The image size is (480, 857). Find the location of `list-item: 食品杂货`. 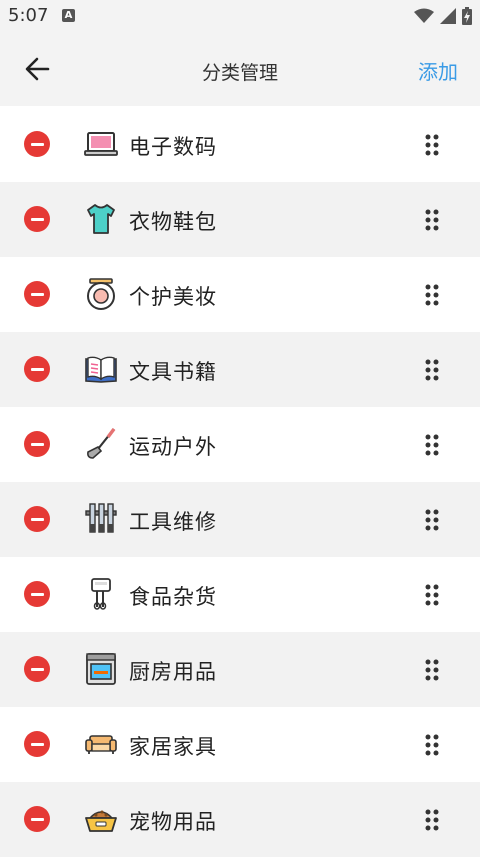

list-item: 食品杂货 is located at coordinates (240, 594).